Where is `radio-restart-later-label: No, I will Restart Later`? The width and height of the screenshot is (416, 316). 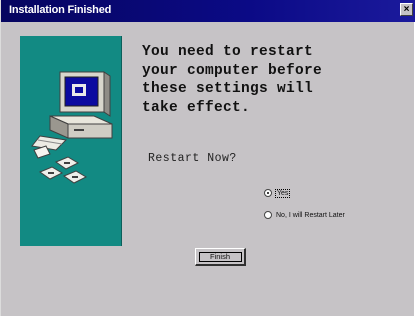 radio-restart-later-label: No, I will Restart Later is located at coordinates (310, 215).